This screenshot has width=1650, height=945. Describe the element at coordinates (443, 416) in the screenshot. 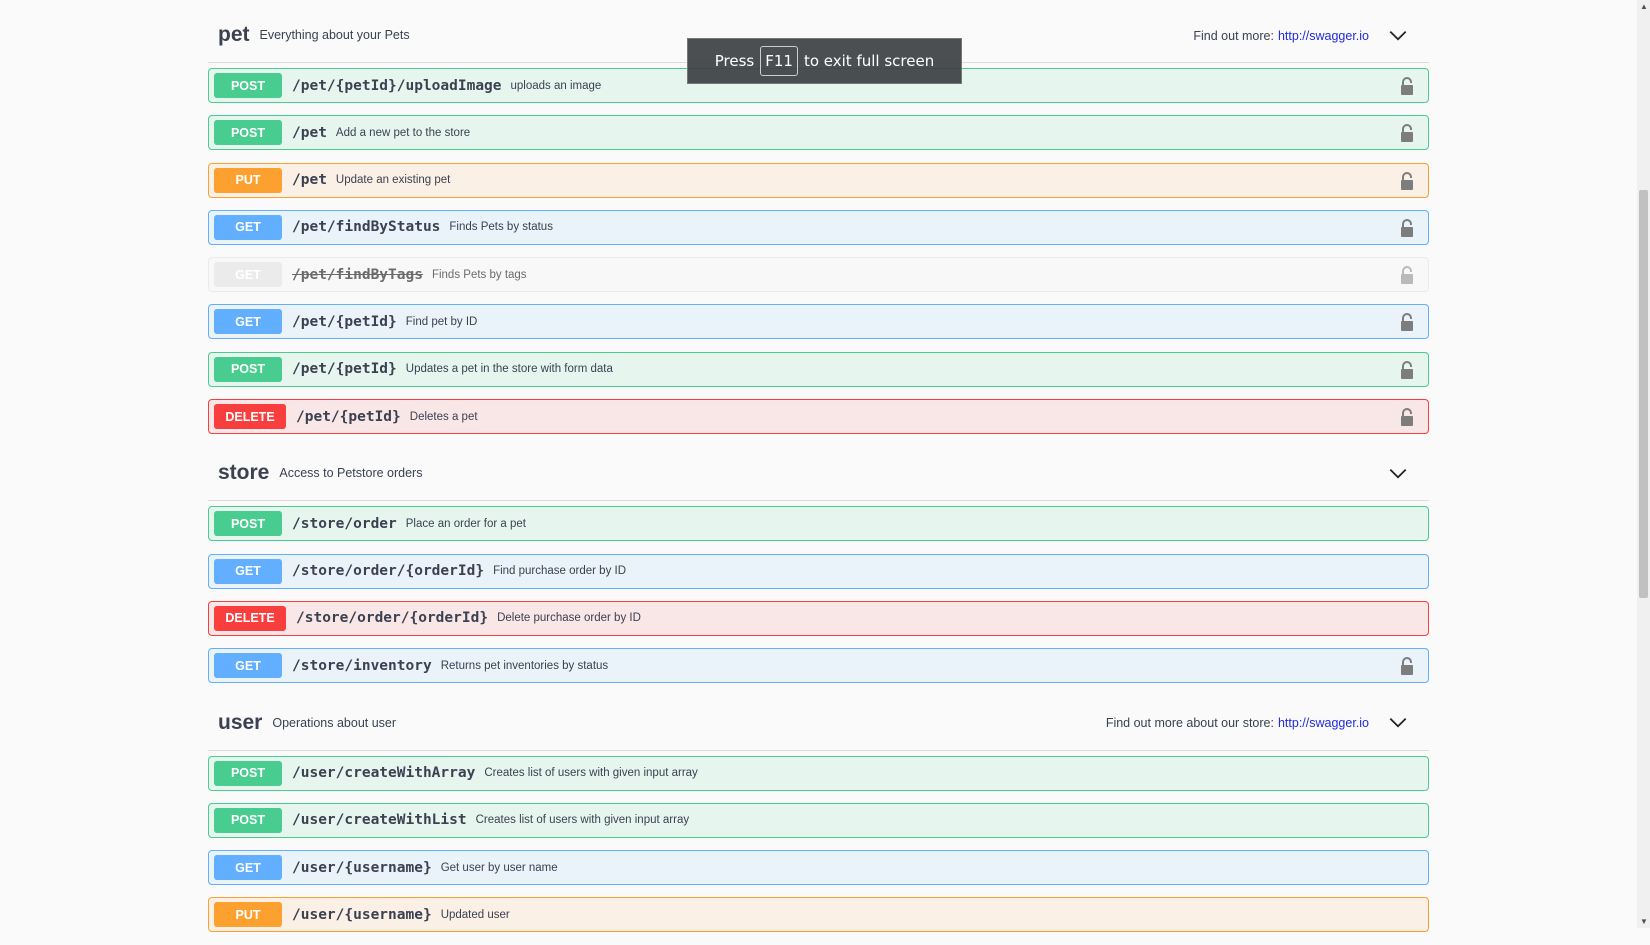

I see `operation-summary: Deletes a pet` at that location.